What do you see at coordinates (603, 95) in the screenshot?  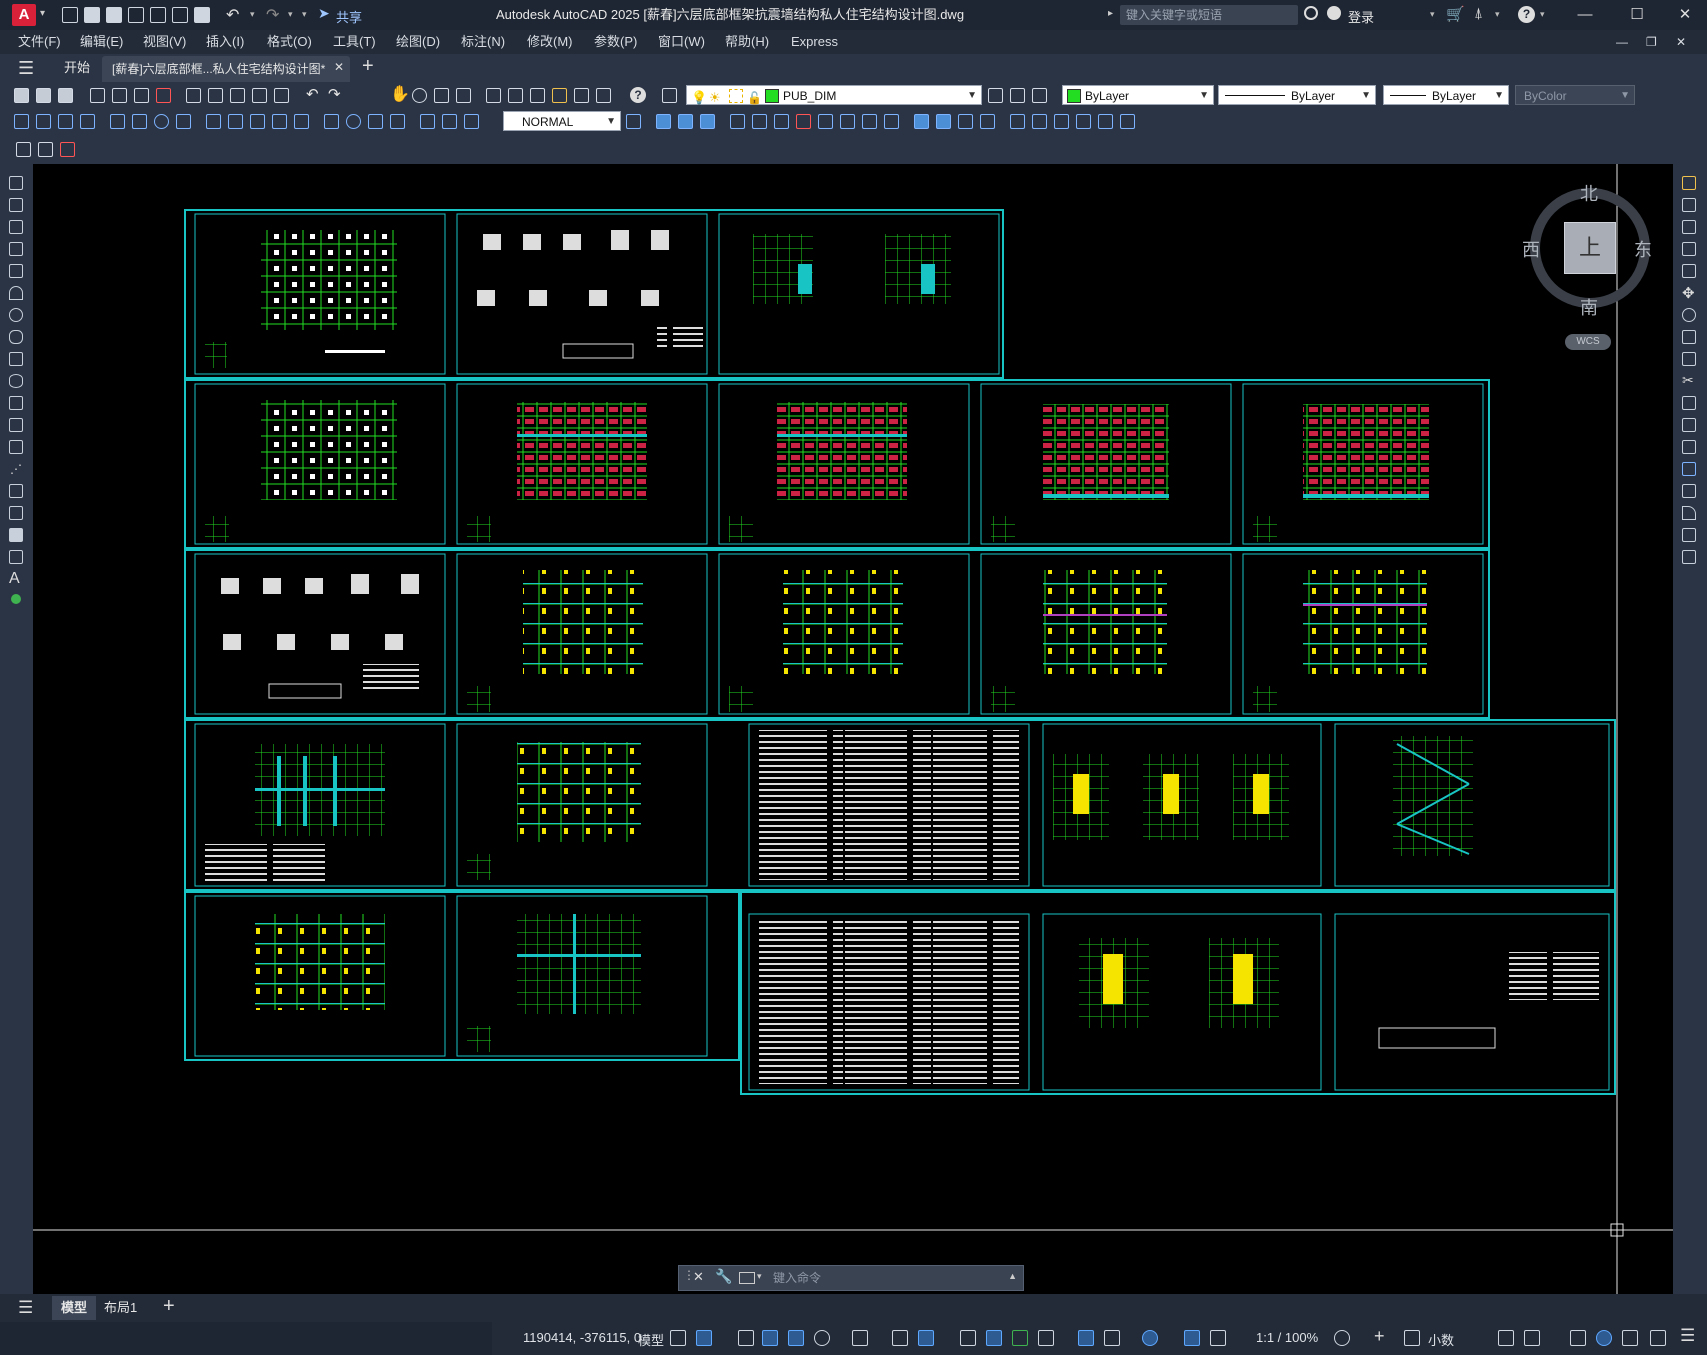 I see `calculator-icon` at bounding box center [603, 95].